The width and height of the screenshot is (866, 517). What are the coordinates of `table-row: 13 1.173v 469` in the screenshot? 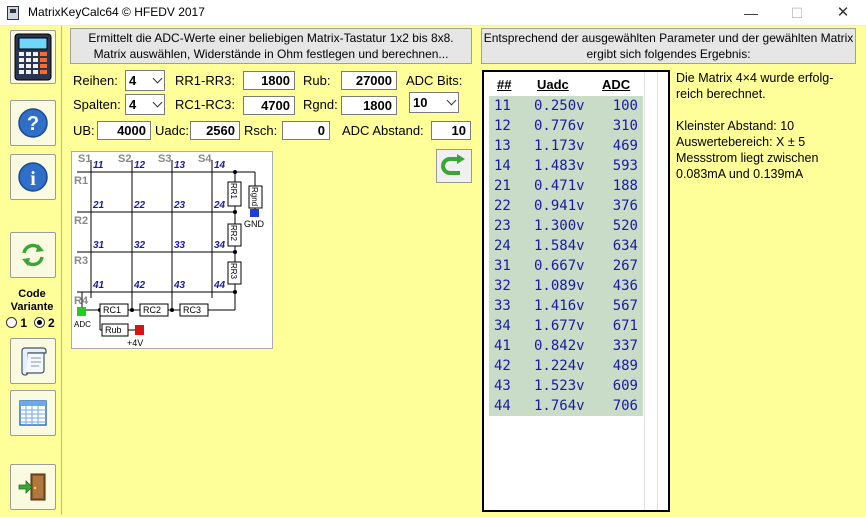 It's located at (566, 146).